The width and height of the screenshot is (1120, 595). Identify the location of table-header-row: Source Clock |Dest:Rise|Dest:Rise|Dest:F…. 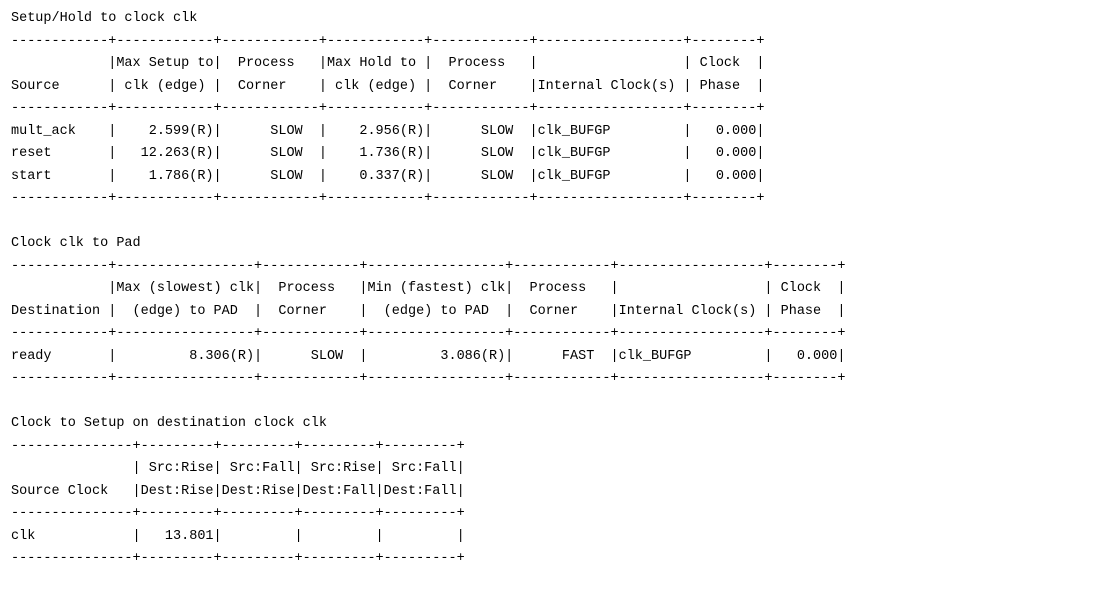
(238, 491).